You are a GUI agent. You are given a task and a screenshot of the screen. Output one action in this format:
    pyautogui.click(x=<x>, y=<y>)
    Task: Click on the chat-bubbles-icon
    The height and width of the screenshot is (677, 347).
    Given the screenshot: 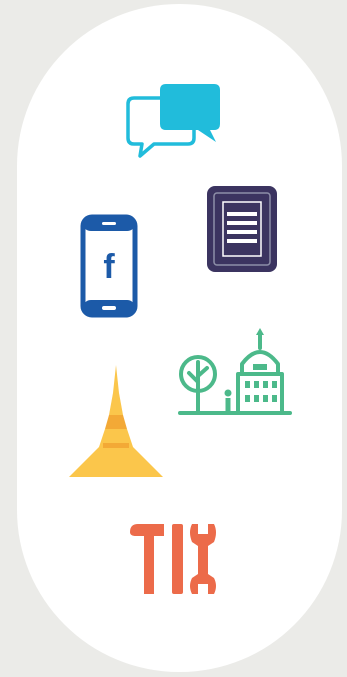 What is the action you would take?
    pyautogui.click(x=174, y=120)
    